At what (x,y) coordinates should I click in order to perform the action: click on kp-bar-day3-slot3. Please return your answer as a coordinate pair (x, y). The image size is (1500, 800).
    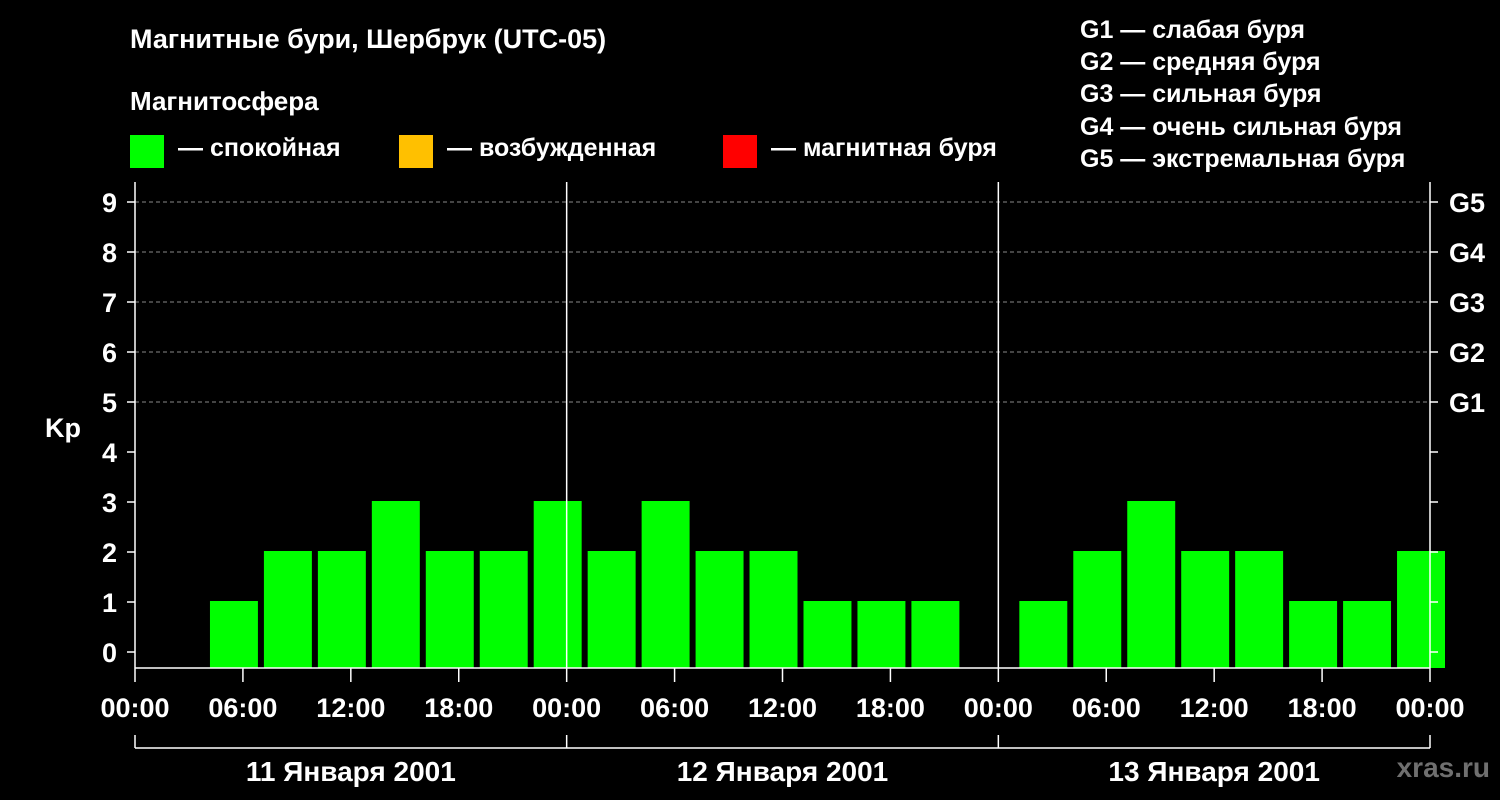
    Looking at the image, I should click on (1151, 584).